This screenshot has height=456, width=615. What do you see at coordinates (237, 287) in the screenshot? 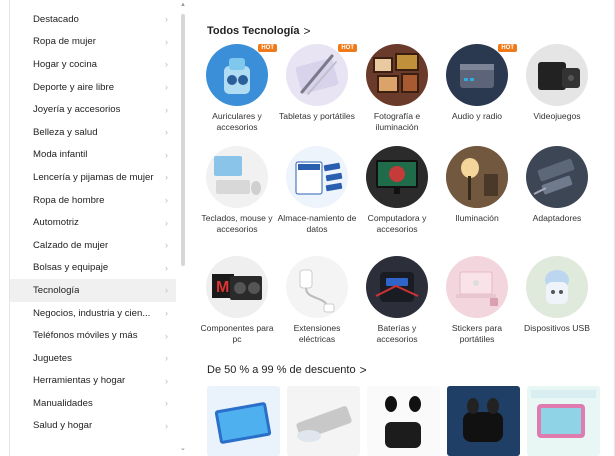
I see `graphics-card-icon: M` at bounding box center [237, 287].